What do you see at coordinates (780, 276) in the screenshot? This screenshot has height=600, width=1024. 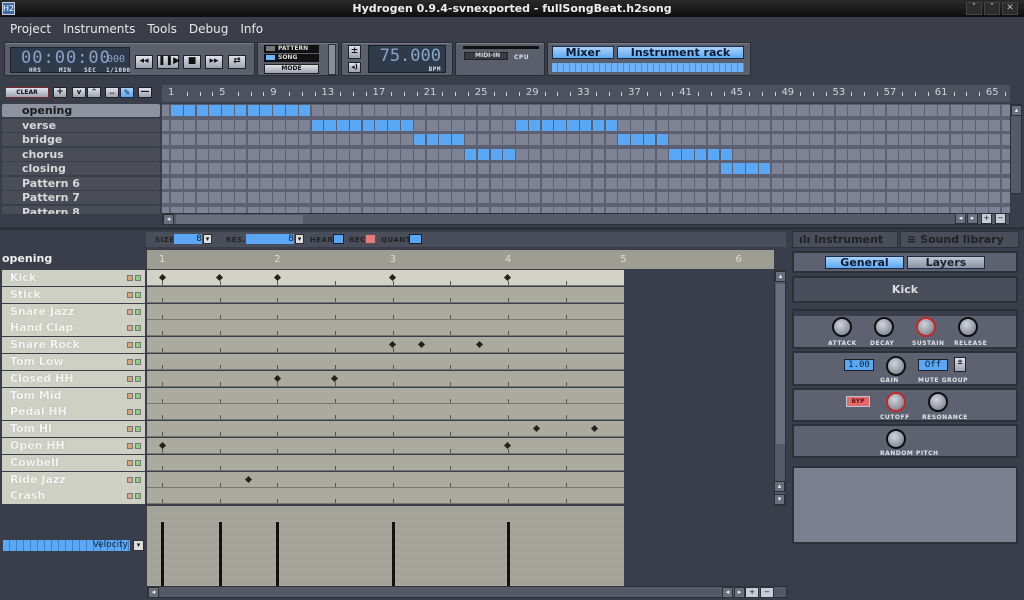 I see `scroll-up-icon: ▴` at bounding box center [780, 276].